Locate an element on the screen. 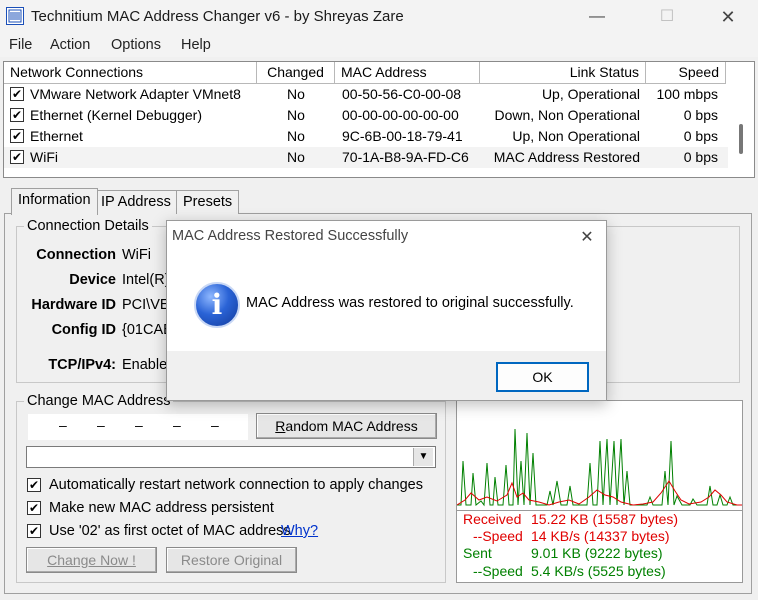  why-link: Why? is located at coordinates (299, 531).